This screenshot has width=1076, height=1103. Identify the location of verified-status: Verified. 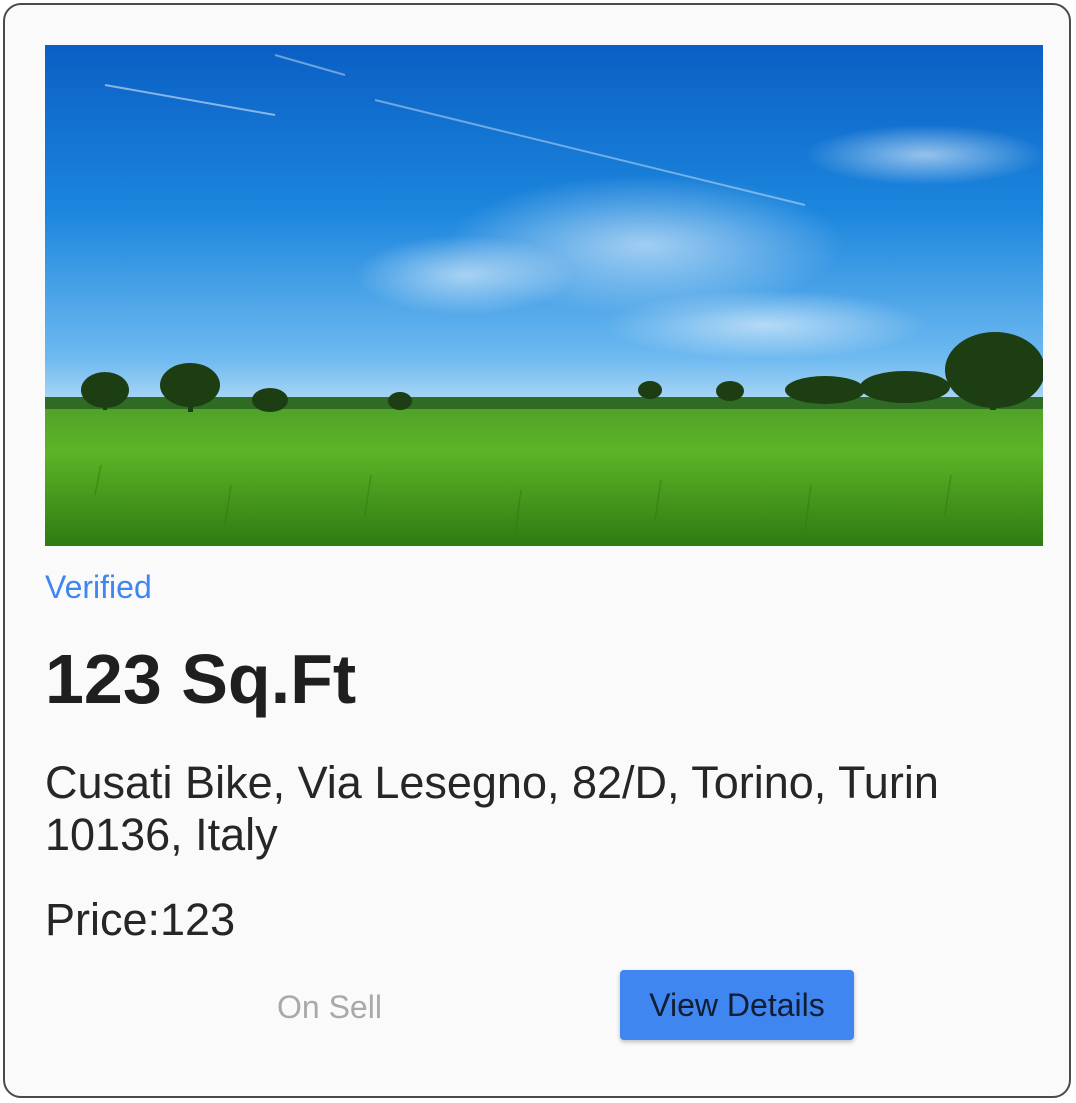
(98, 587).